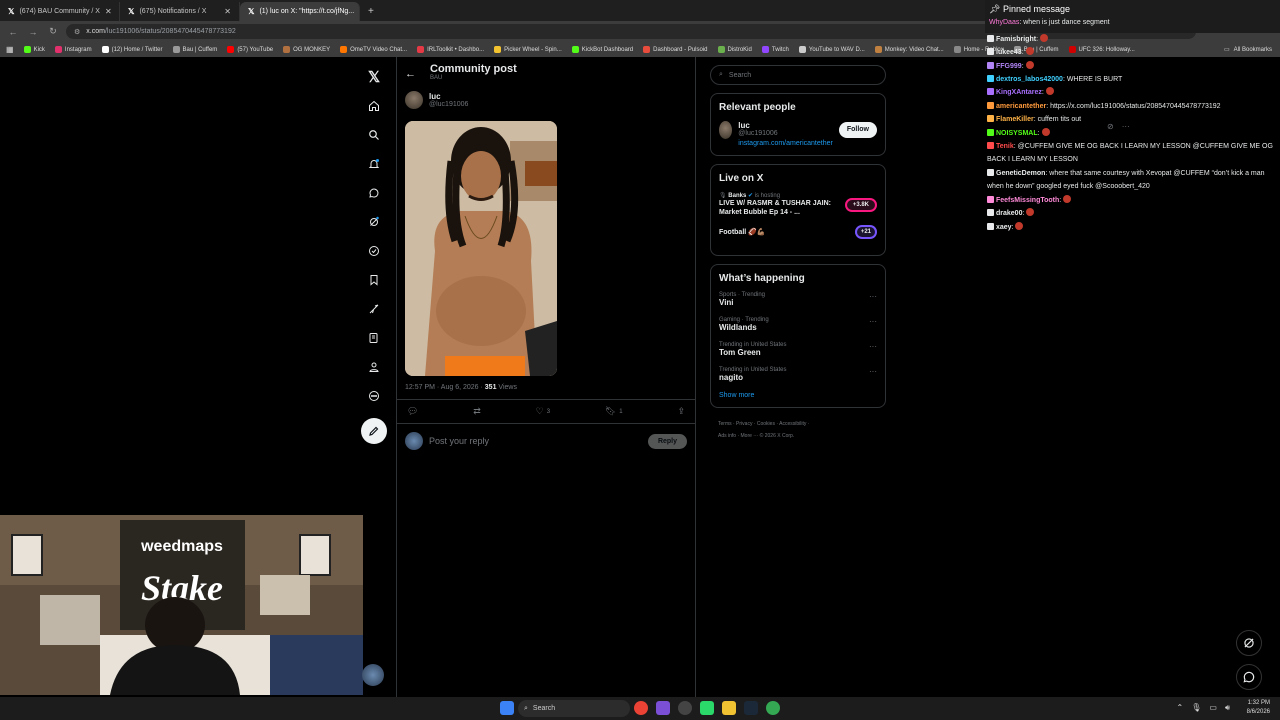 This screenshot has width=1280, height=720. Describe the element at coordinates (802, 436) in the screenshot. I see `footer-line: Ads info · More ··· © 2026 X Corp.` at that location.